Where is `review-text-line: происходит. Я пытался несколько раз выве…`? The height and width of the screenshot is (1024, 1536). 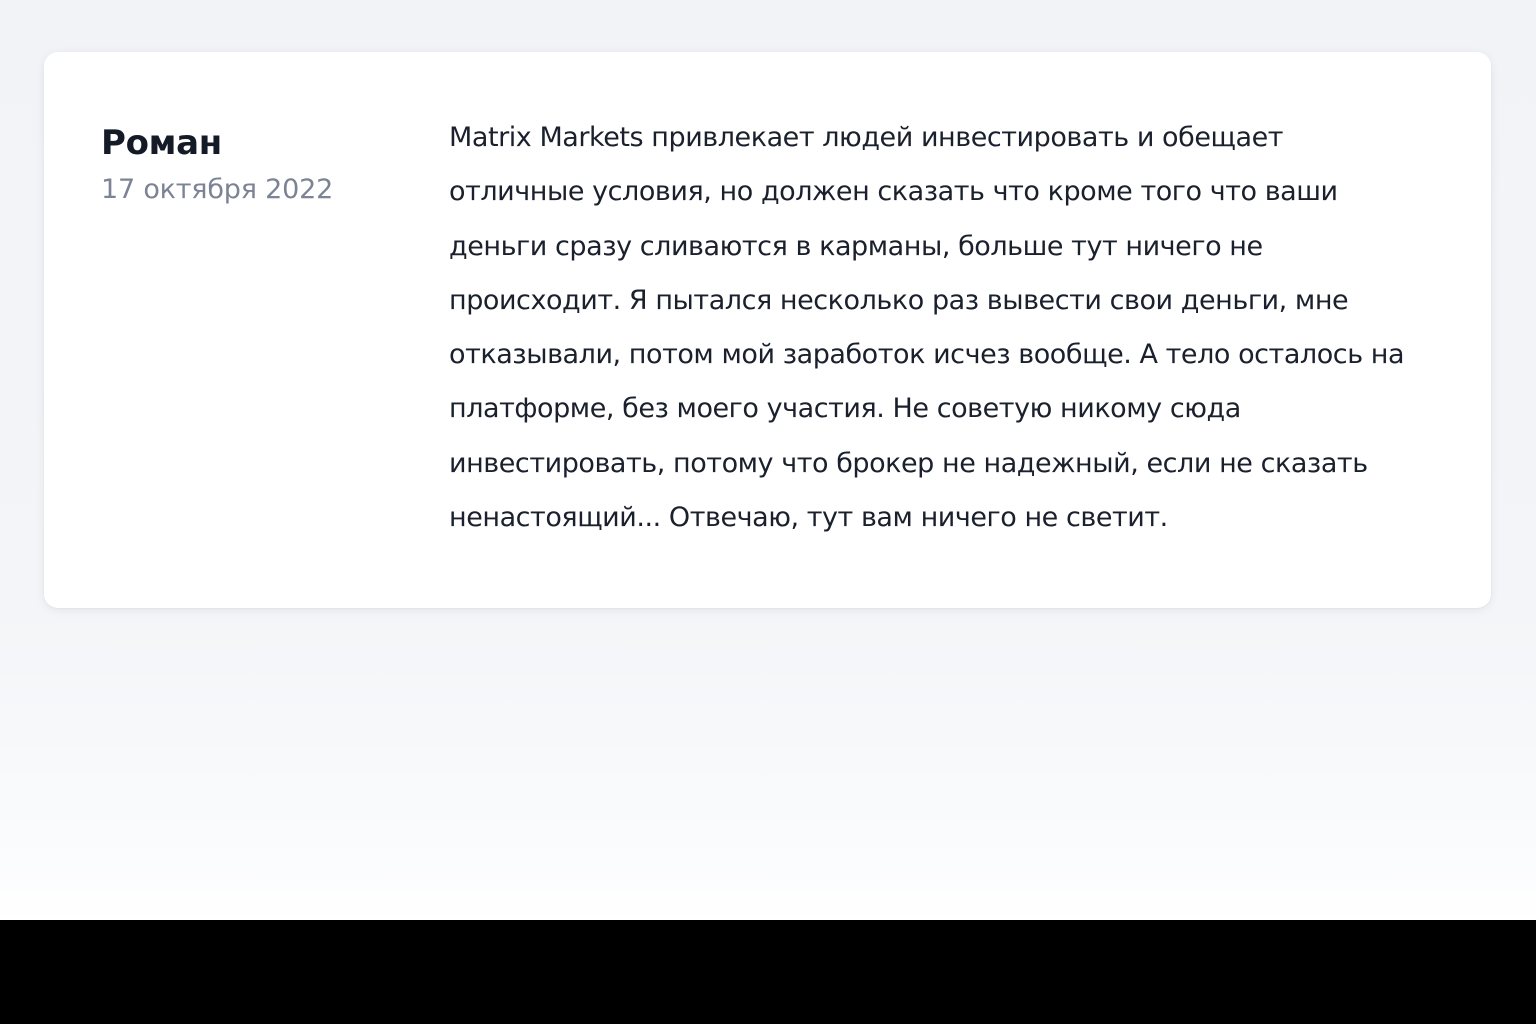
review-text-line: происходит. Я пытался несколько раз выве… is located at coordinates (899, 300).